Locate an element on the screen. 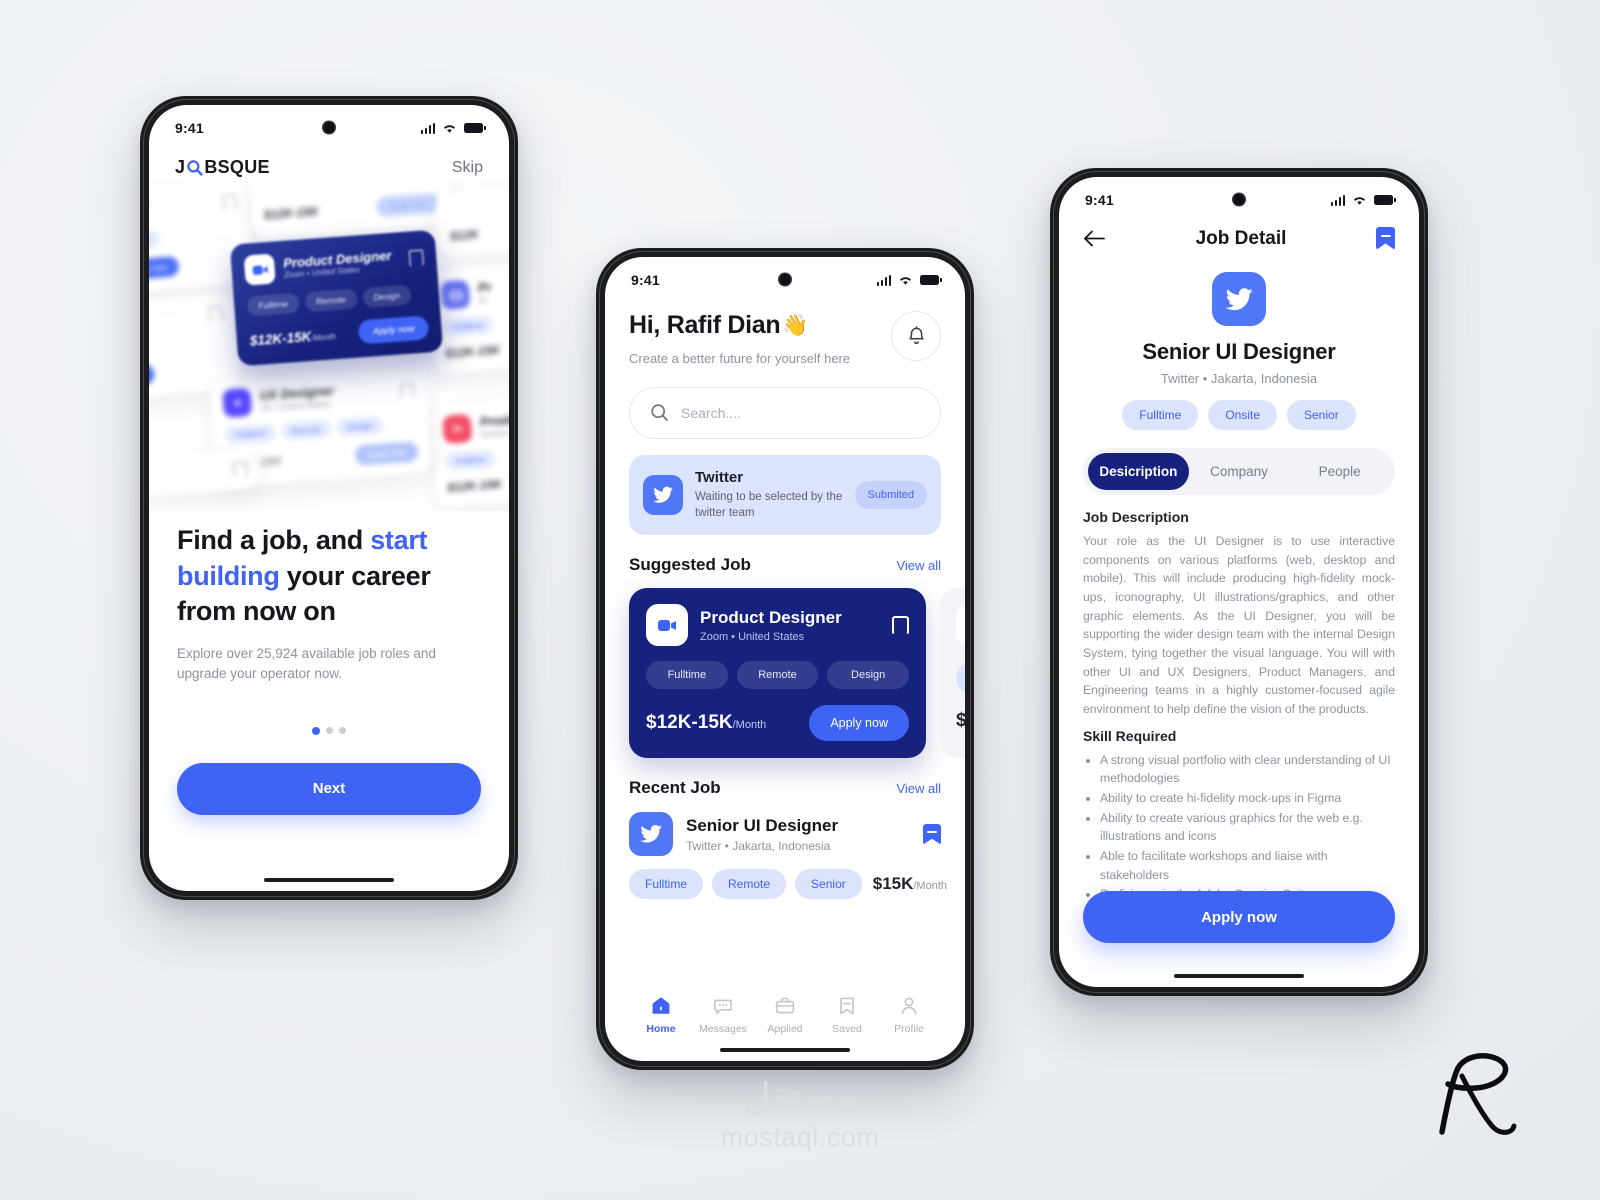  zoom-icon is located at coordinates (259, 269).